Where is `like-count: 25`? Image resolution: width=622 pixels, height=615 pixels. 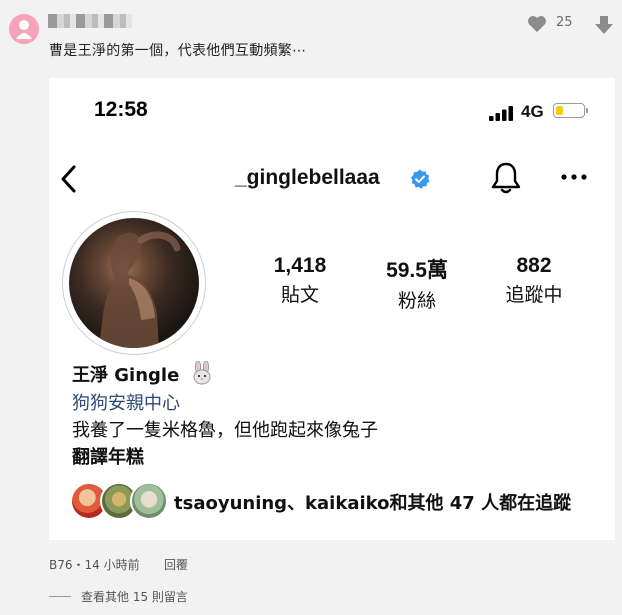 like-count: 25 is located at coordinates (564, 22).